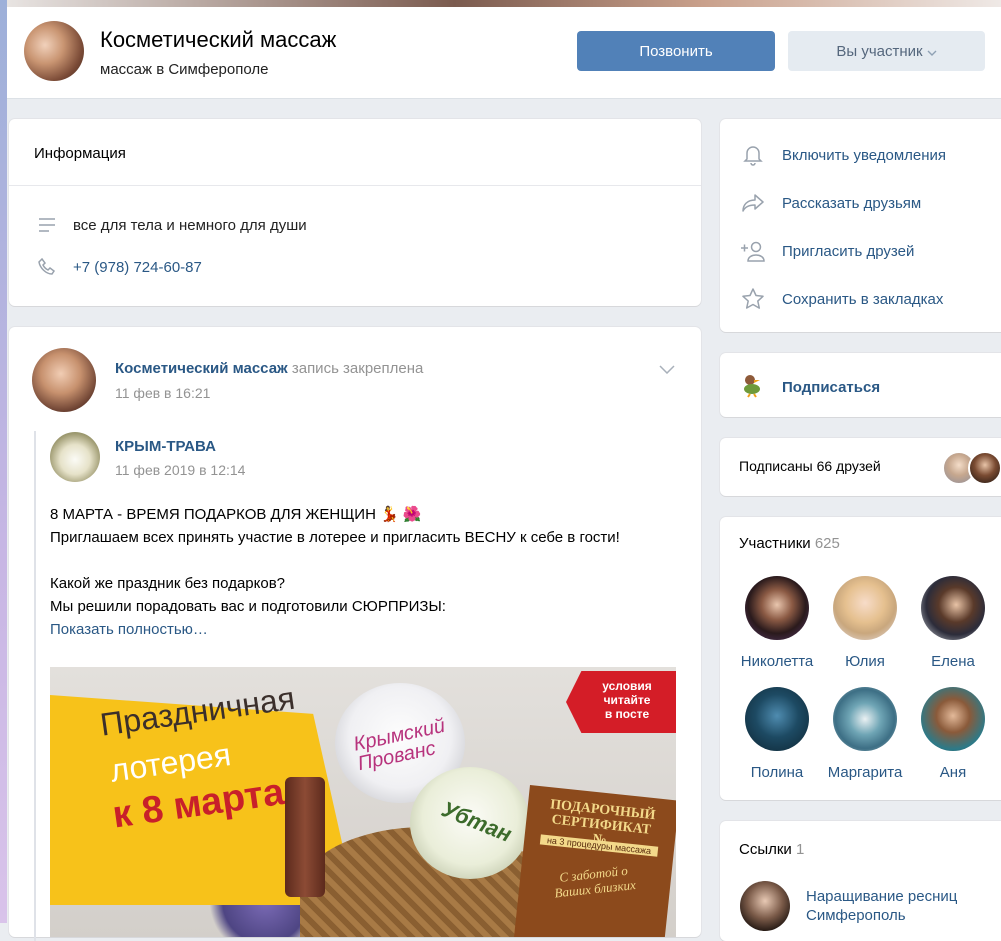 Image resolution: width=1001 pixels, height=941 pixels. What do you see at coordinates (864, 155) in the screenshot?
I see `action-label: Включить уведомления` at bounding box center [864, 155].